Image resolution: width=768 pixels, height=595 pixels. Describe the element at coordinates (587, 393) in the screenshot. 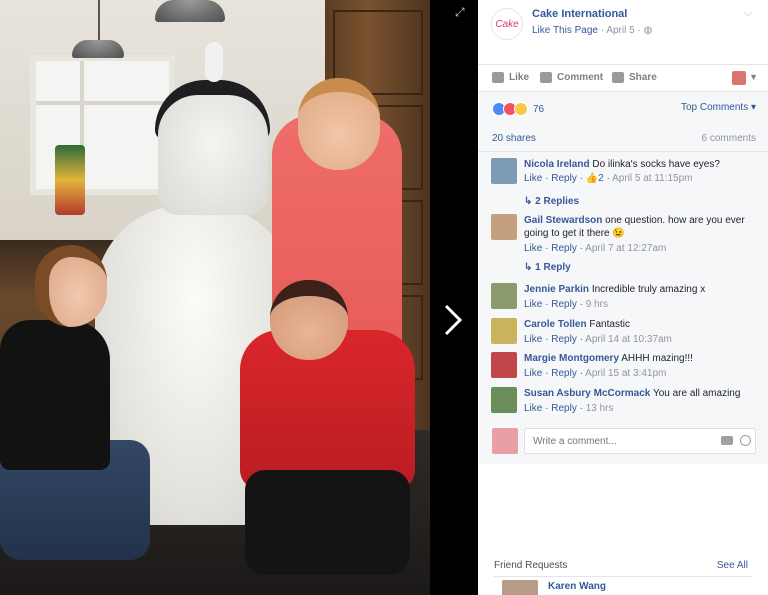

I see `comment-author: Susan Asbury McCormack` at that location.